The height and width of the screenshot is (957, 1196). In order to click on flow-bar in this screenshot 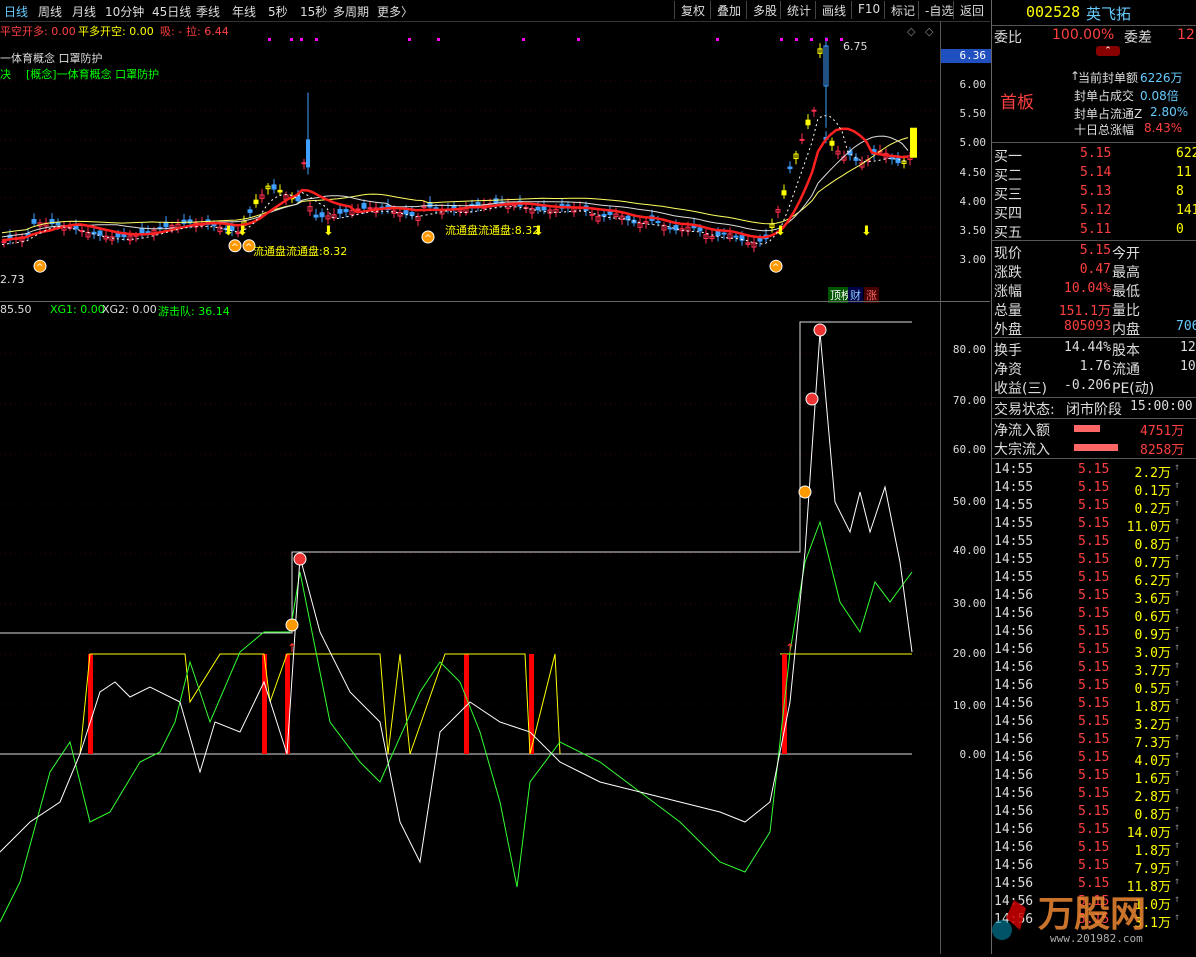, I will do `click(1087, 428)`.